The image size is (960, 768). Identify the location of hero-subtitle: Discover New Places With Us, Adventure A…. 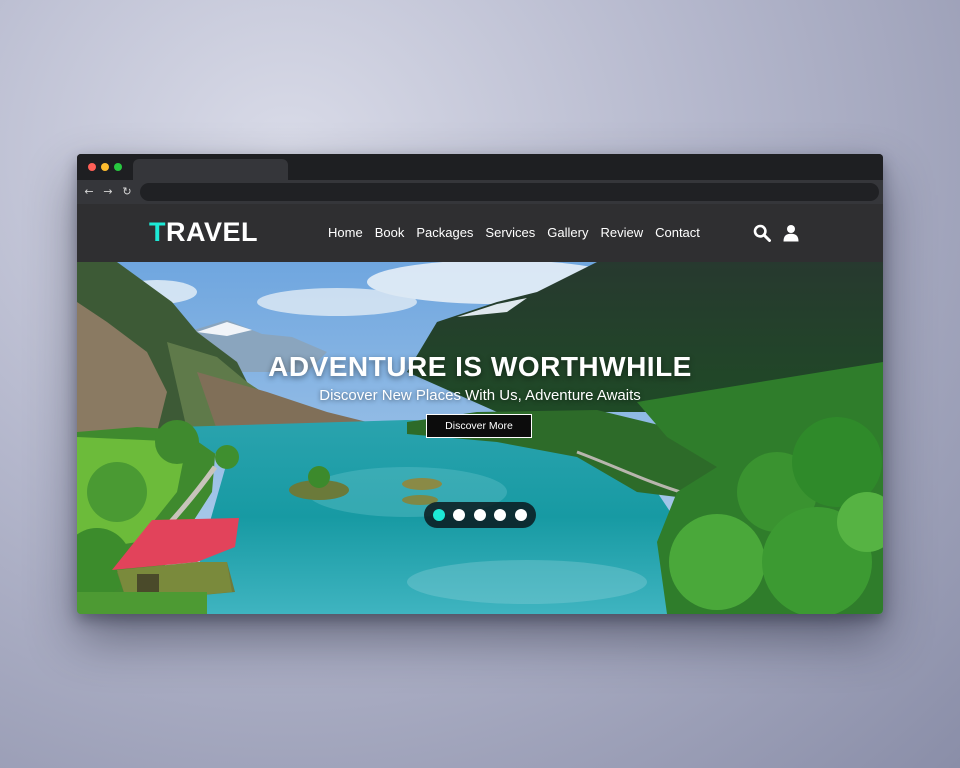
(480, 395).